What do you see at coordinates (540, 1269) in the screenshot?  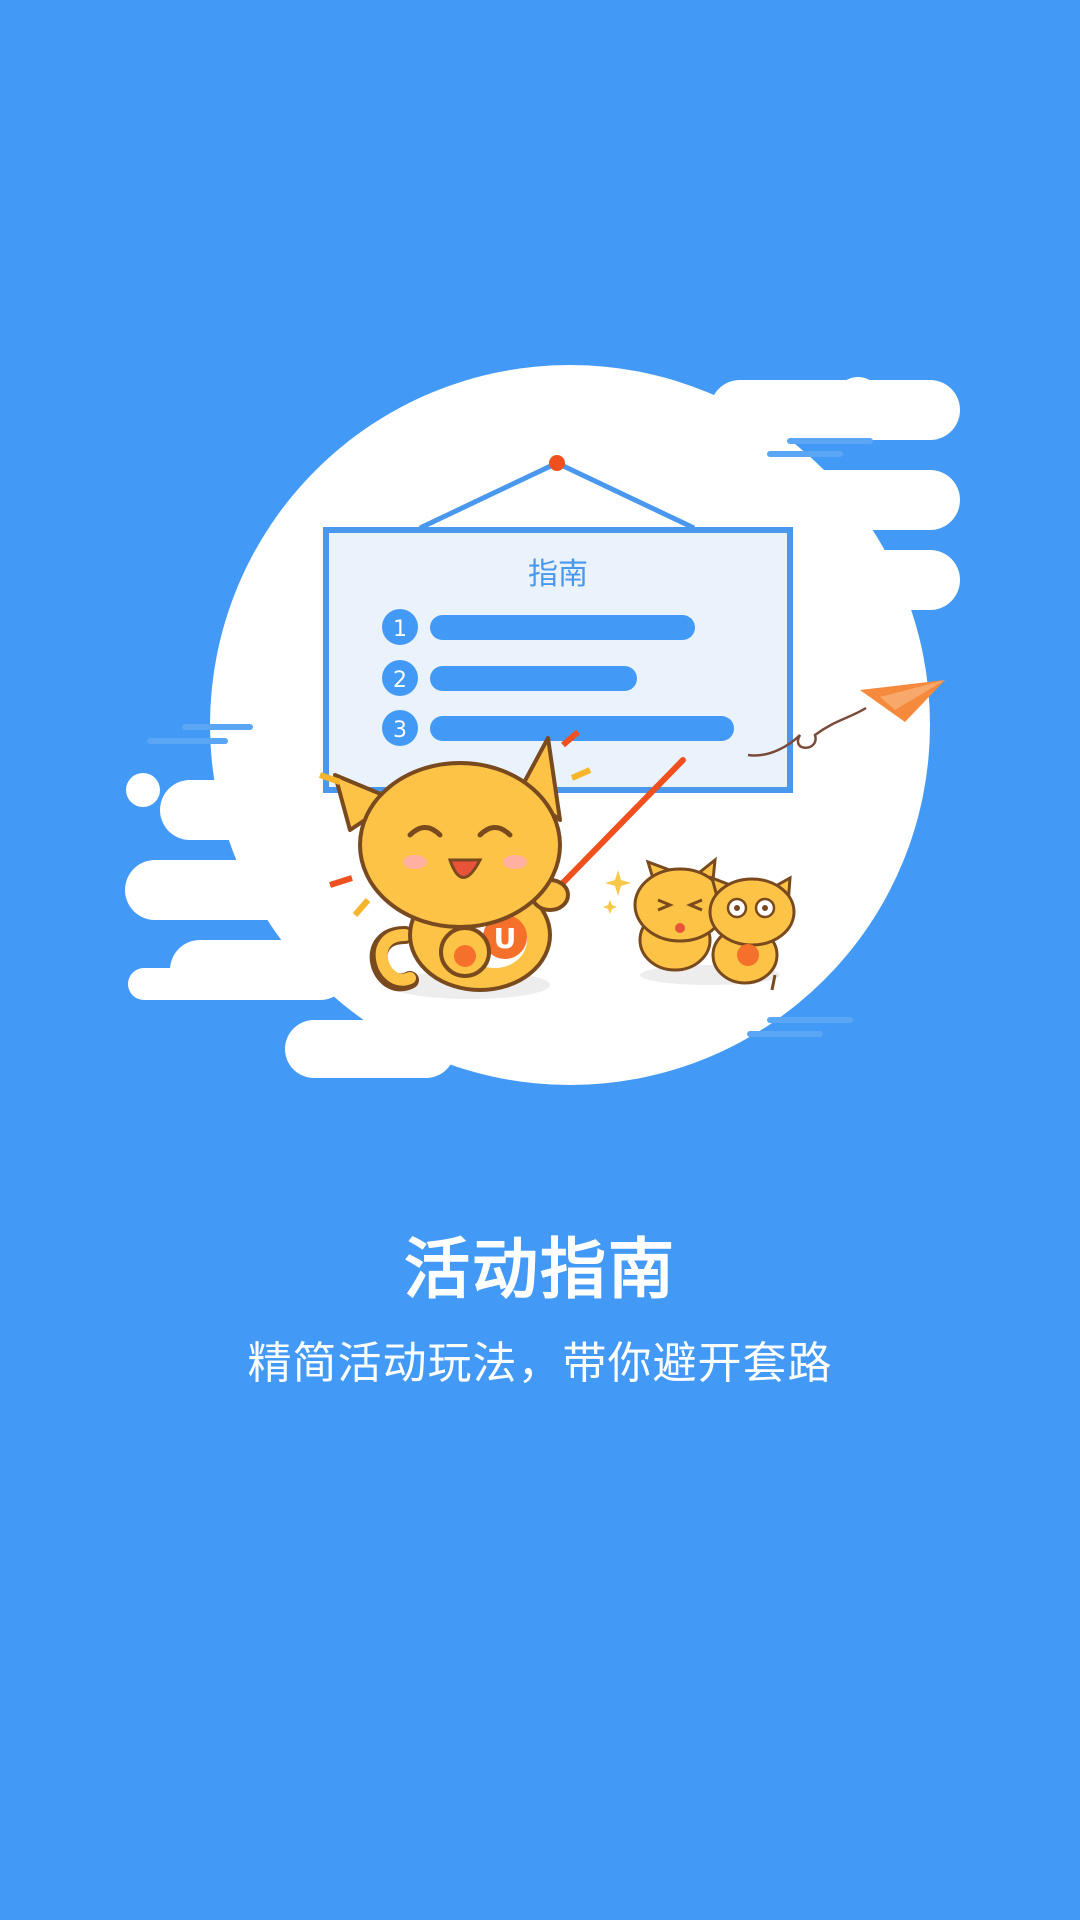 I see `page-title: 活动指南` at bounding box center [540, 1269].